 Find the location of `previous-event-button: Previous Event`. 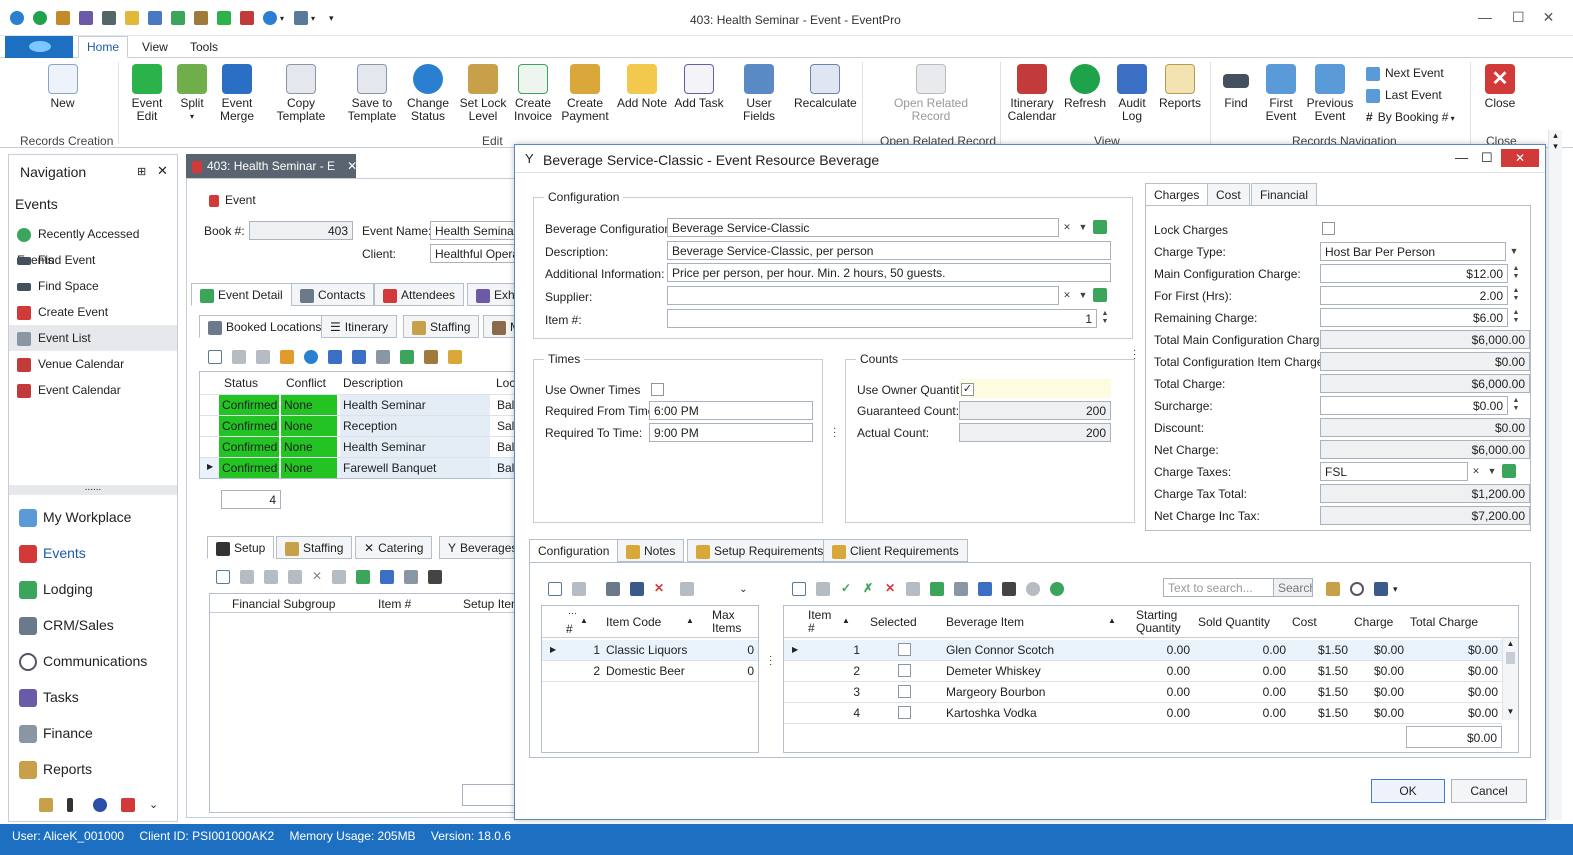

previous-event-button: Previous Event is located at coordinates (1330, 93).